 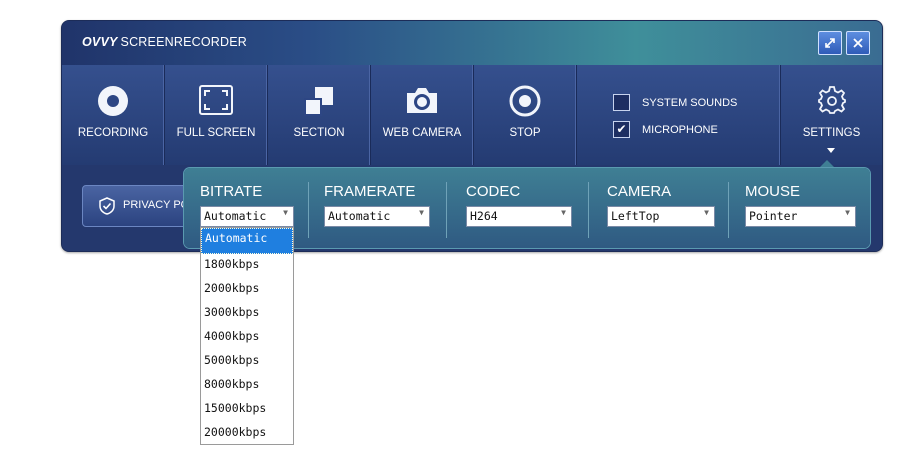 I want to click on close-icon, so click(x=858, y=43).